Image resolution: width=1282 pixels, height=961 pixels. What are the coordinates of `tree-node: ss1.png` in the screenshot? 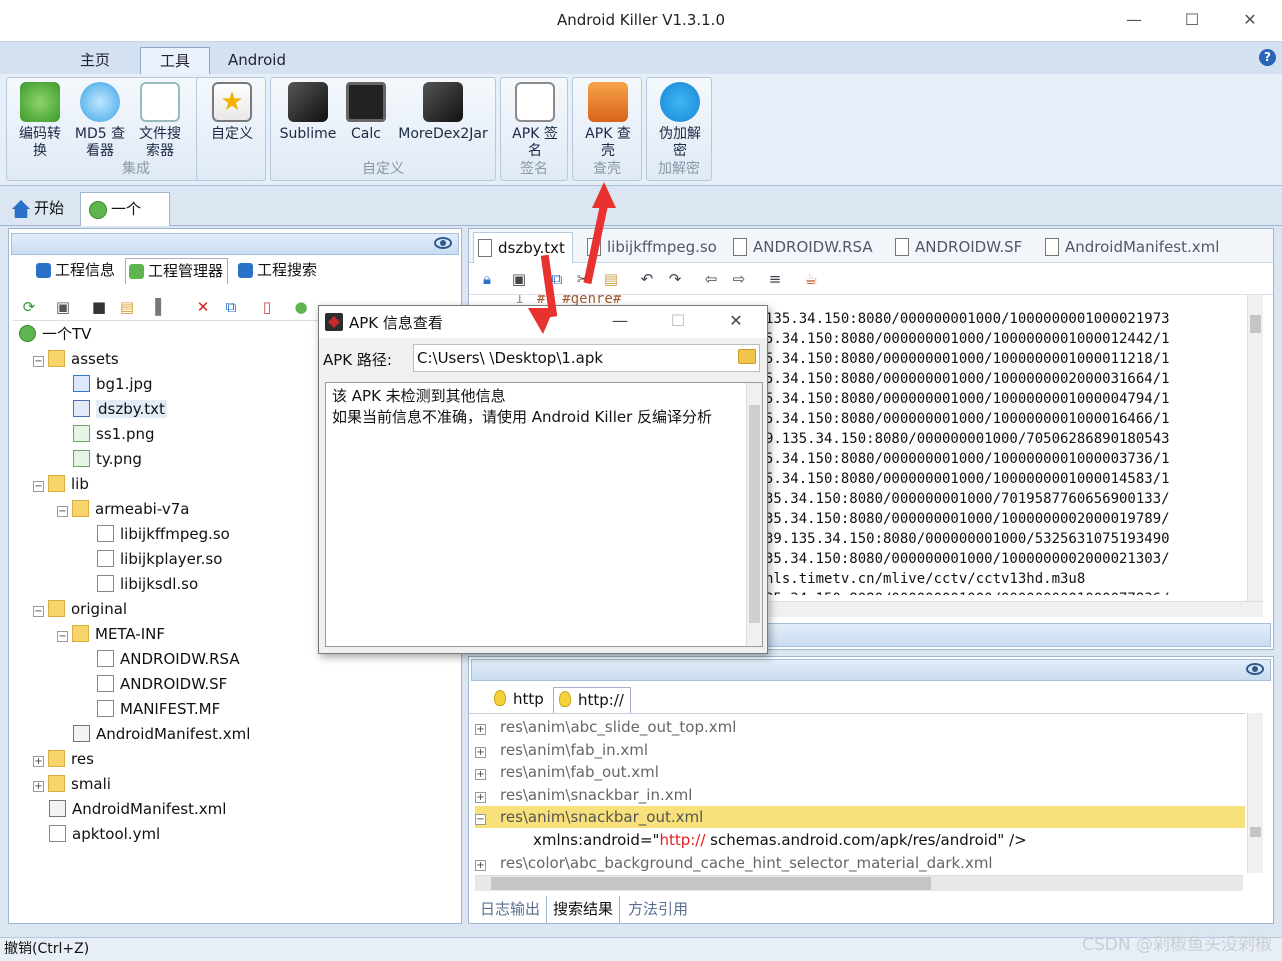 It's located at (114, 434).